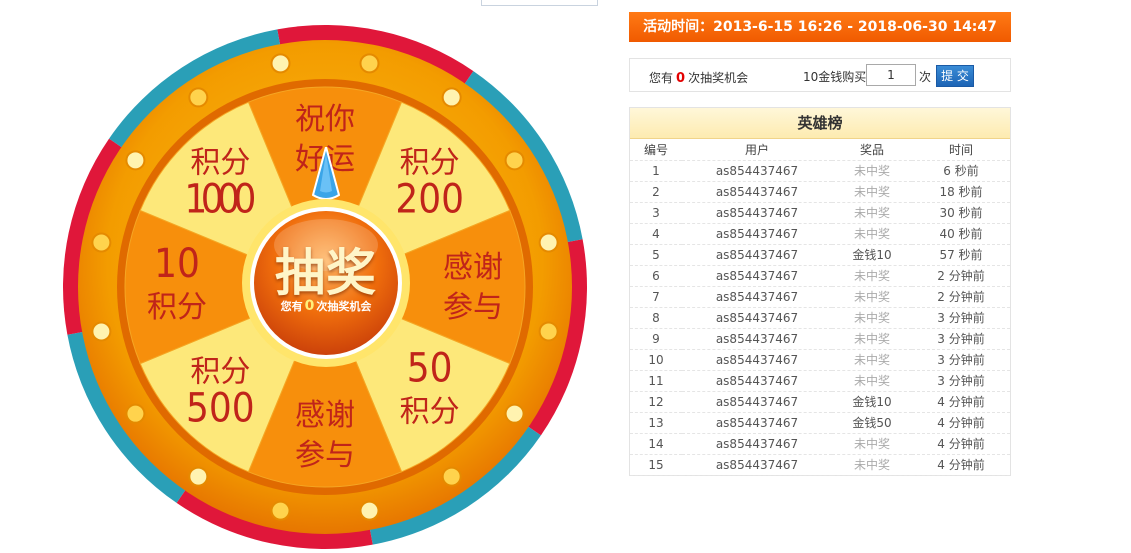  What do you see at coordinates (473, 307) in the screenshot?
I see `segment-text-line: 参与` at bounding box center [473, 307].